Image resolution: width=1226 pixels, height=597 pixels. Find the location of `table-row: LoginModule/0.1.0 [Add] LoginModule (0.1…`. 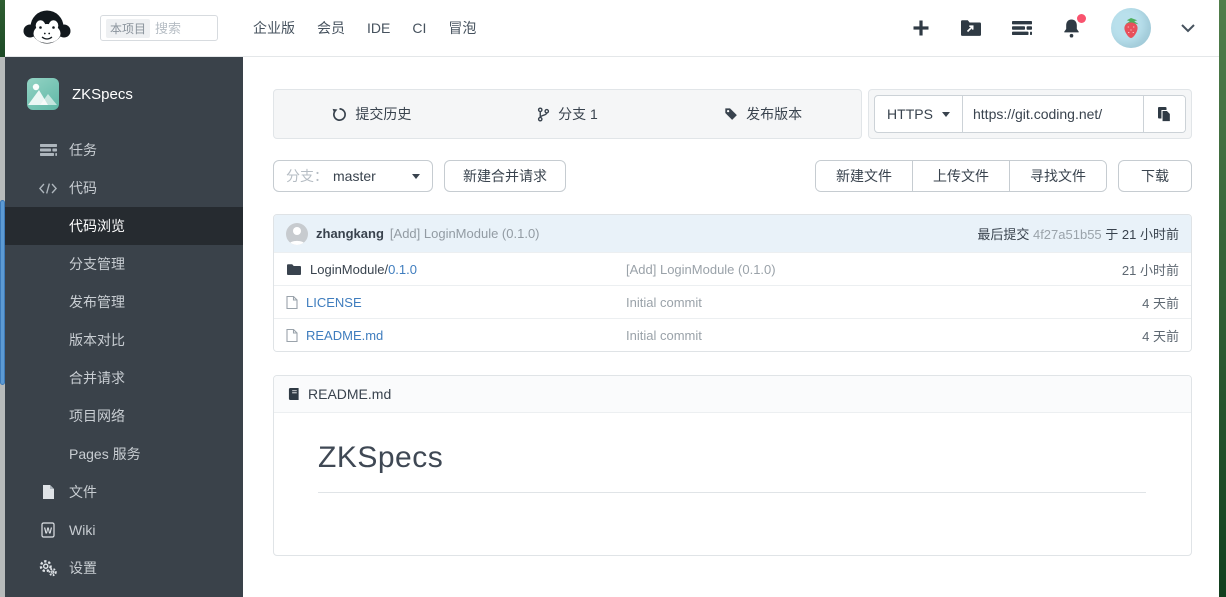

table-row: LoginModule/0.1.0 [Add] LoginModule (0.1… is located at coordinates (732, 268).